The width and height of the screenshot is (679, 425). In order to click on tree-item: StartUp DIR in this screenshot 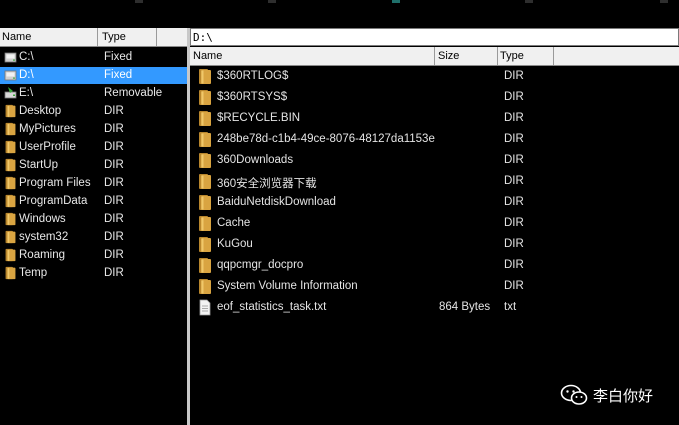, I will do `click(93, 165)`.